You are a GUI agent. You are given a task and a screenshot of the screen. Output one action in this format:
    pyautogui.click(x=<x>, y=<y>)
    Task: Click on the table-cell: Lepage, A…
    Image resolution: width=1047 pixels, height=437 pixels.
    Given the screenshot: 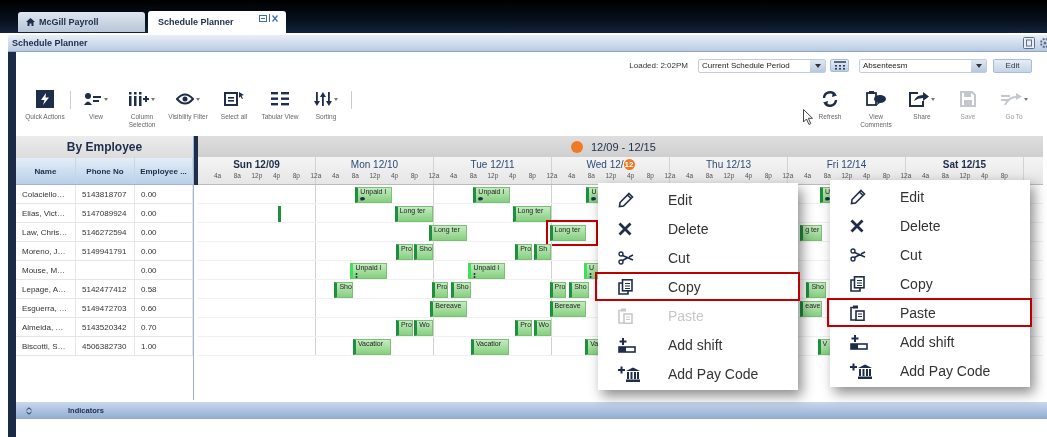 What is the action you would take?
    pyautogui.click(x=46, y=289)
    